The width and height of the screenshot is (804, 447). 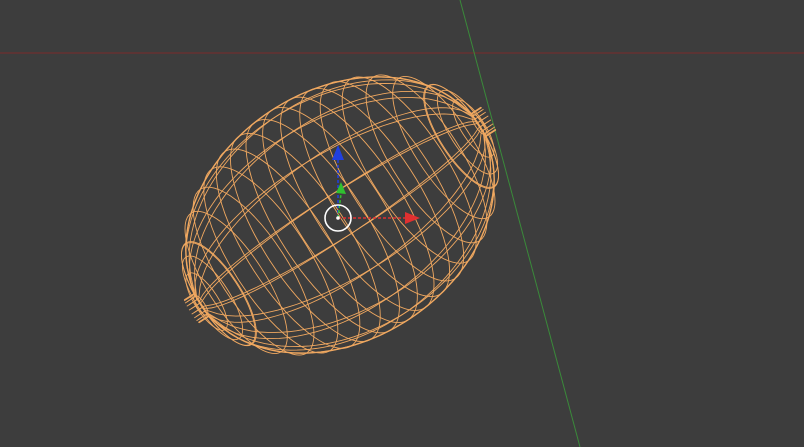 What do you see at coordinates (412, 218) in the screenshot?
I see `gizmo-x-arrow-icon` at bounding box center [412, 218].